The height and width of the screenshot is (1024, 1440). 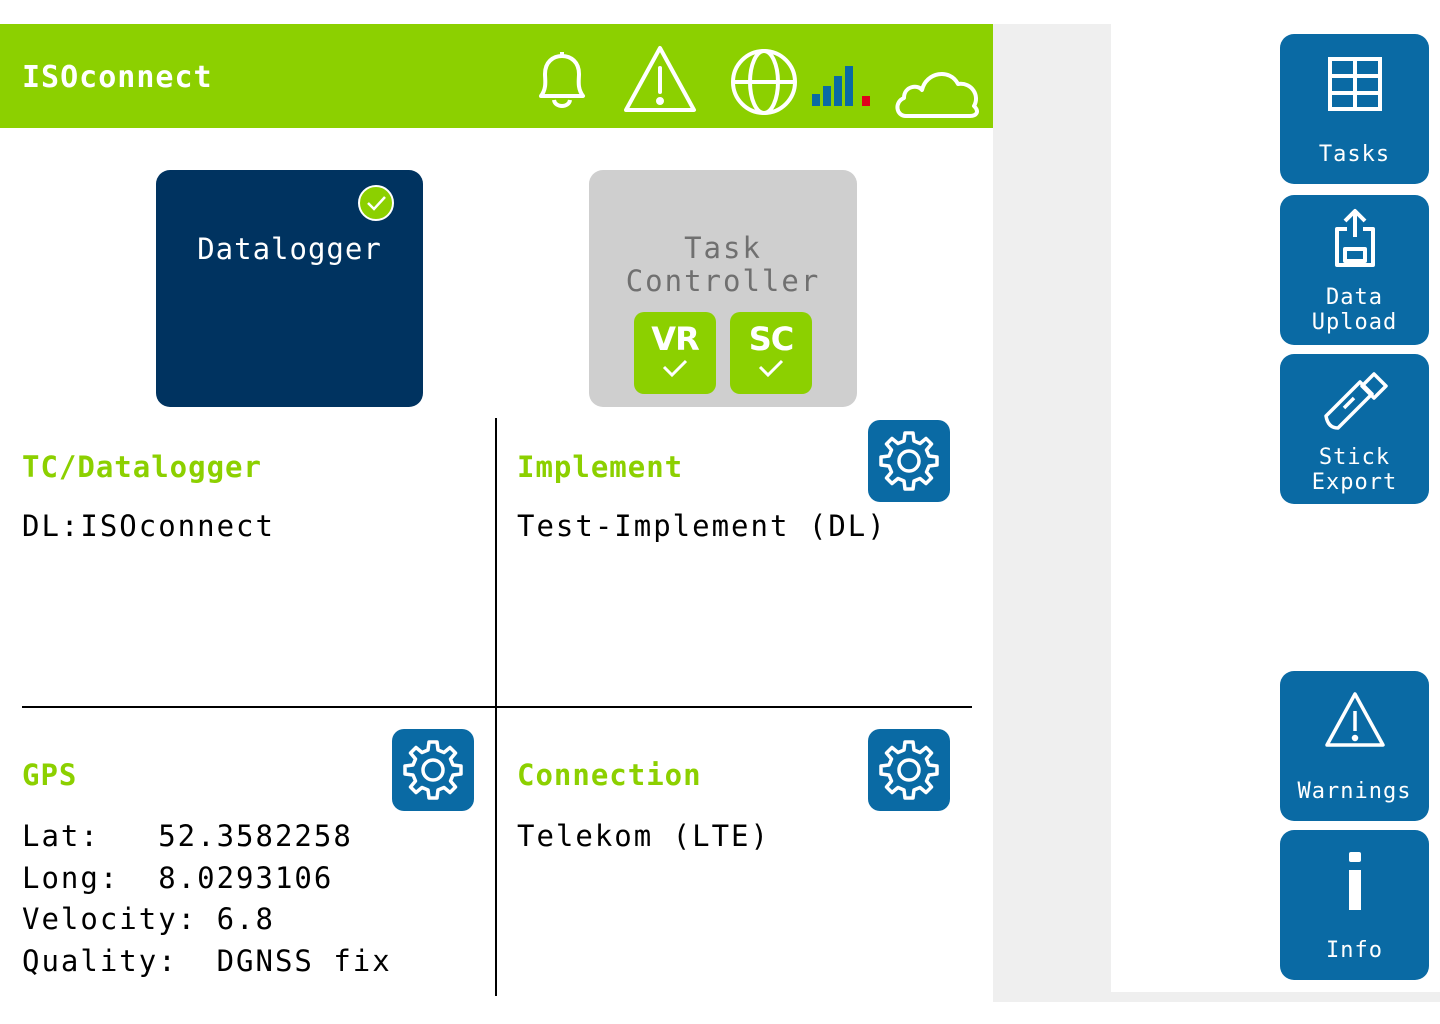 What do you see at coordinates (841, 87) in the screenshot?
I see `signal-icon` at bounding box center [841, 87].